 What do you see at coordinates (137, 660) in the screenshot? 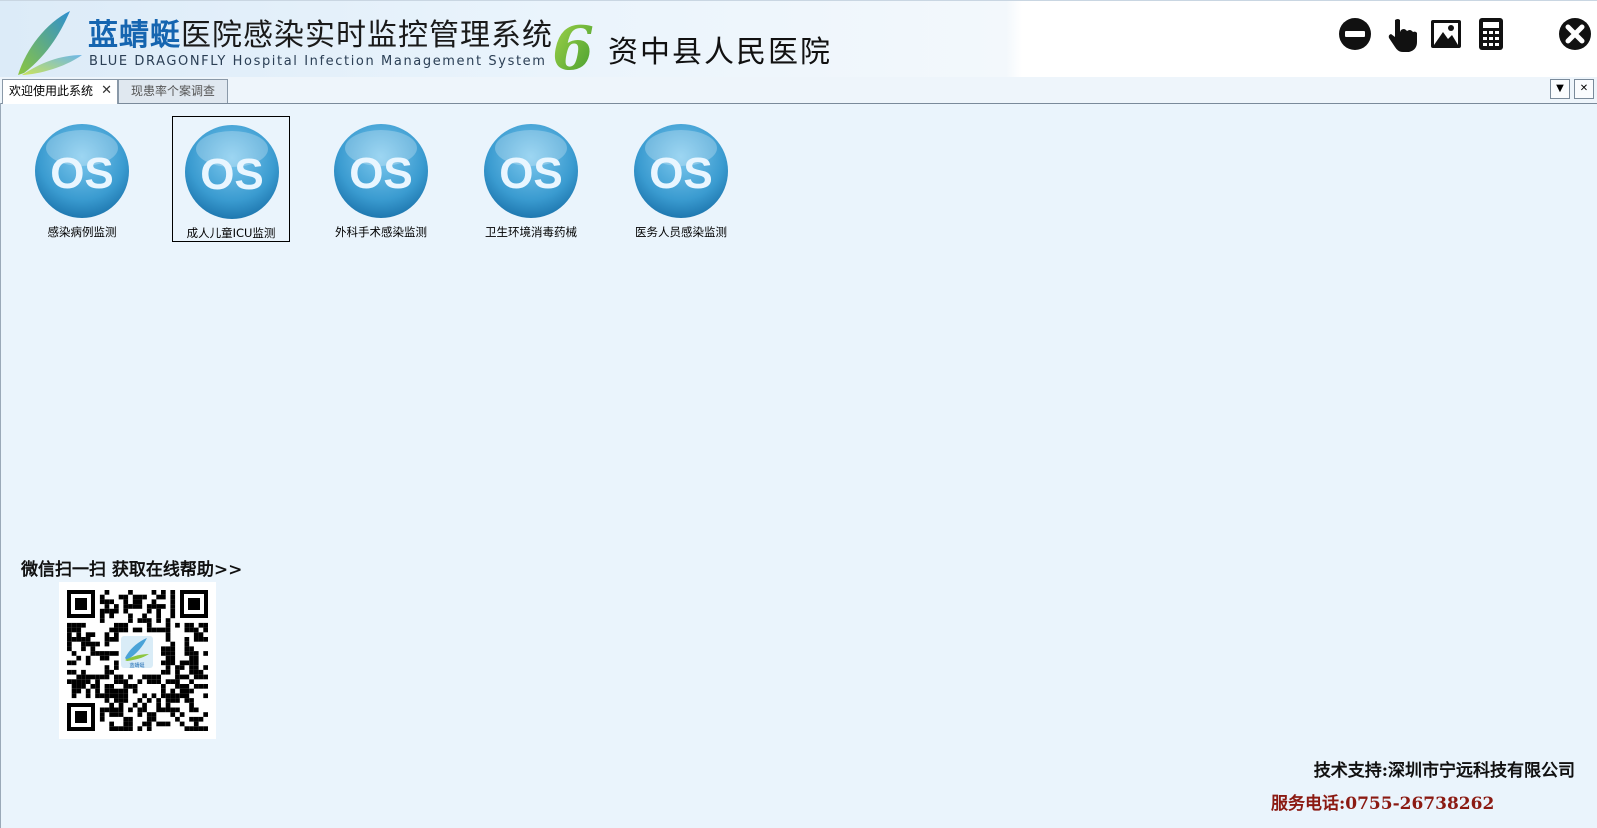
I see `wechat-qr-code: 蓝蜻蜓` at bounding box center [137, 660].